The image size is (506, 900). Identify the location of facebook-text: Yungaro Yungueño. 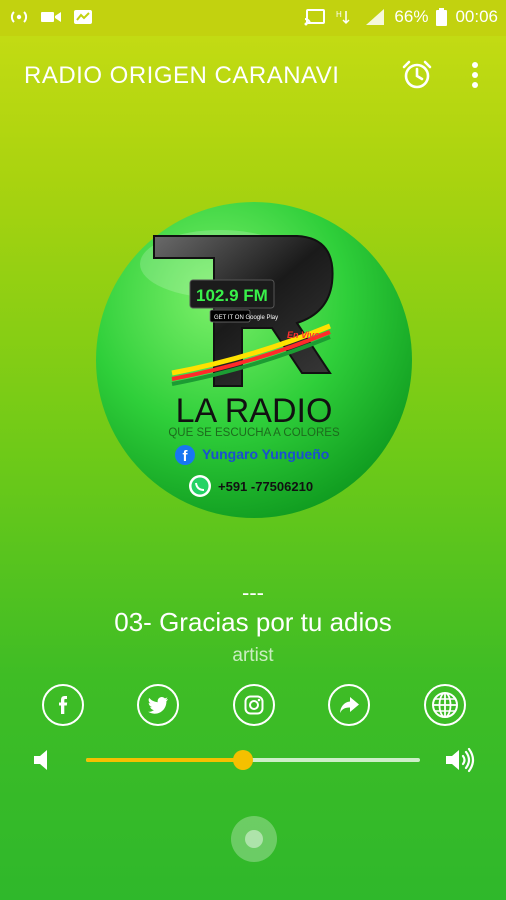
(265, 454).